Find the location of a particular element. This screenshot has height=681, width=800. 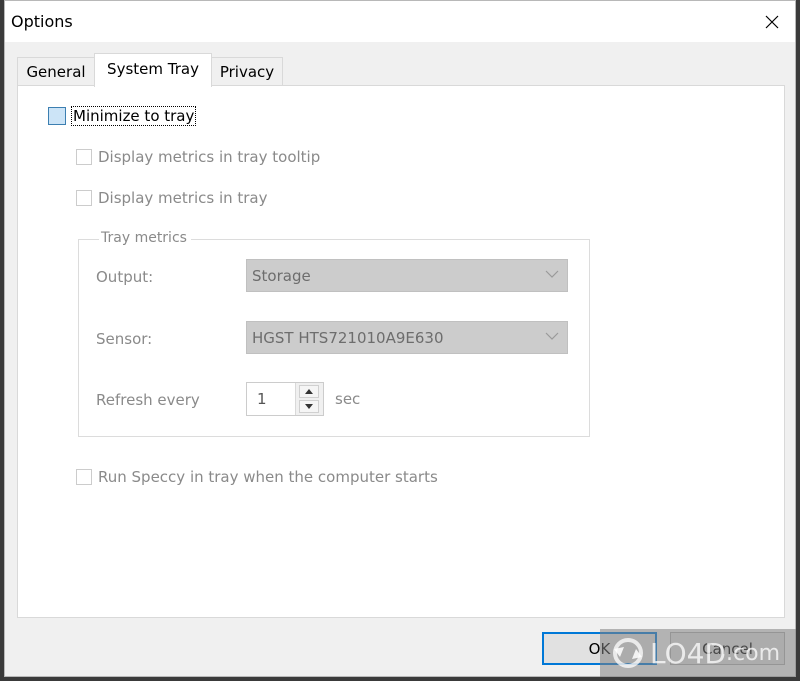

spin-up-button is located at coordinates (309, 391).